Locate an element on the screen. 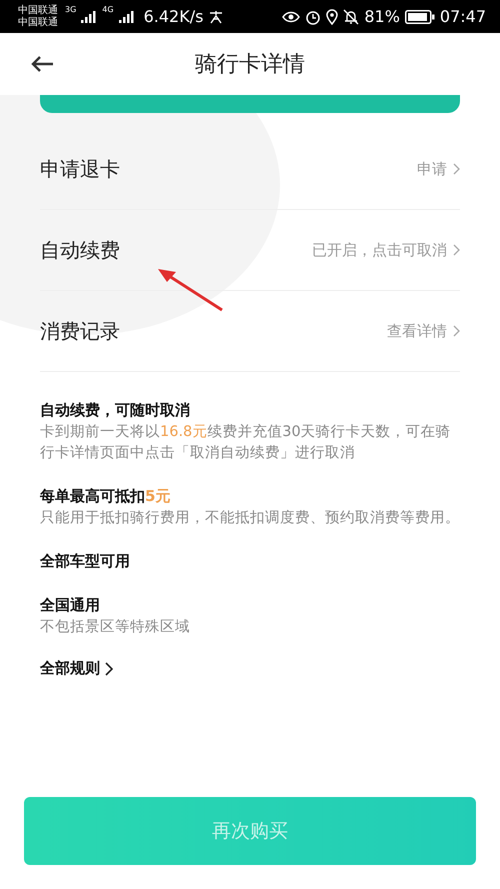  settings-row: 申请退卡 申请 is located at coordinates (250, 169).